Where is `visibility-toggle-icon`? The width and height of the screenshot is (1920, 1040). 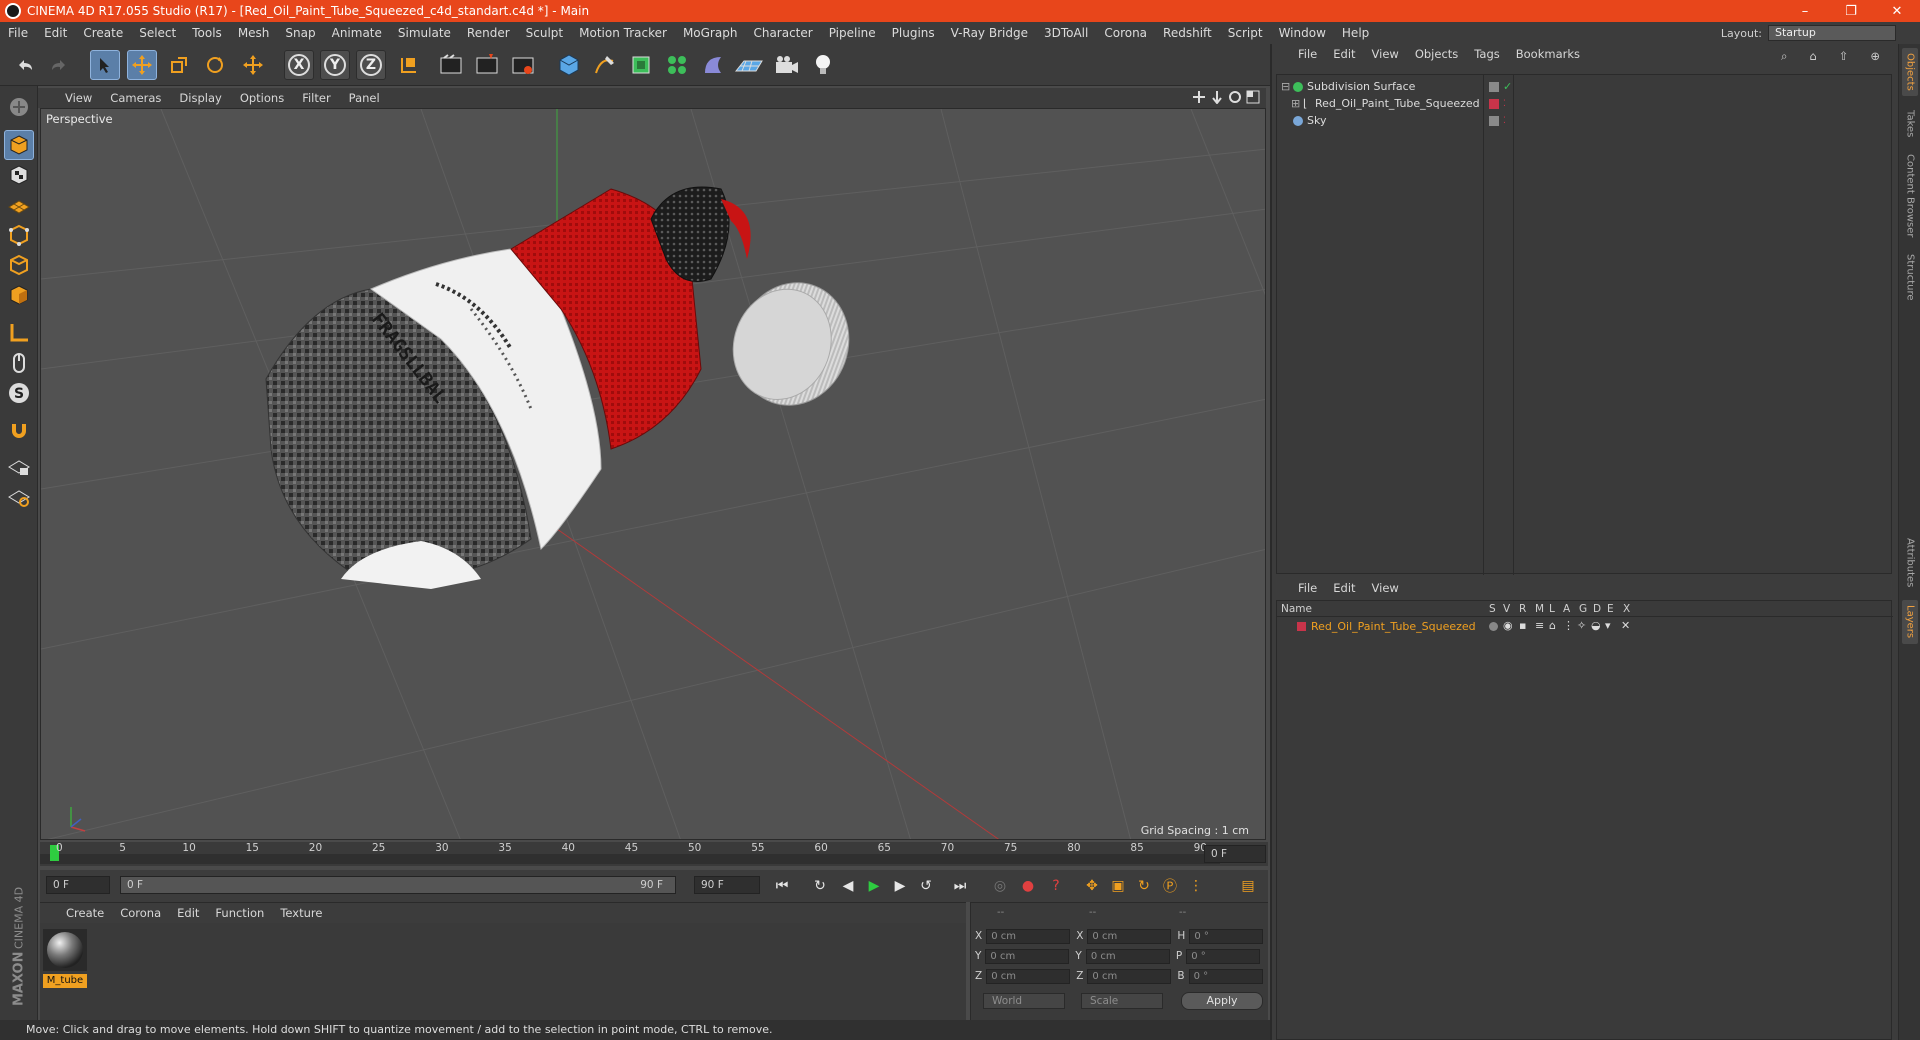
visibility-toggle-icon is located at coordinates (1494, 120).